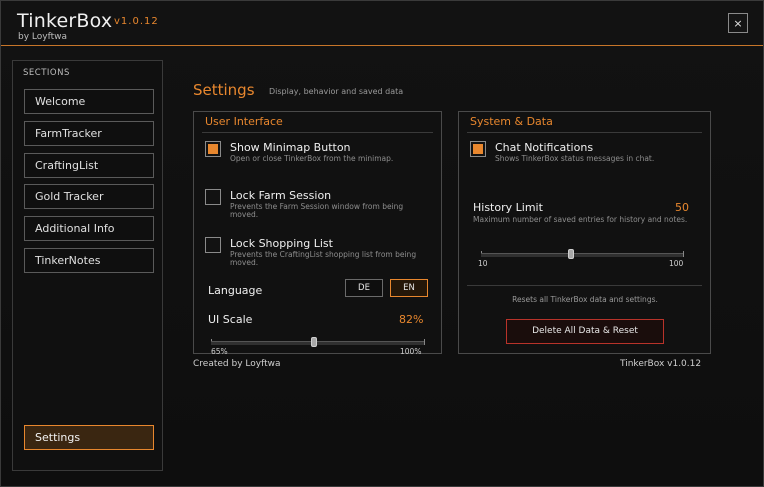 This screenshot has width=764, height=487. Describe the element at coordinates (661, 364) in the screenshot. I see `footer-version: TinkerBox v1.0.12` at that location.